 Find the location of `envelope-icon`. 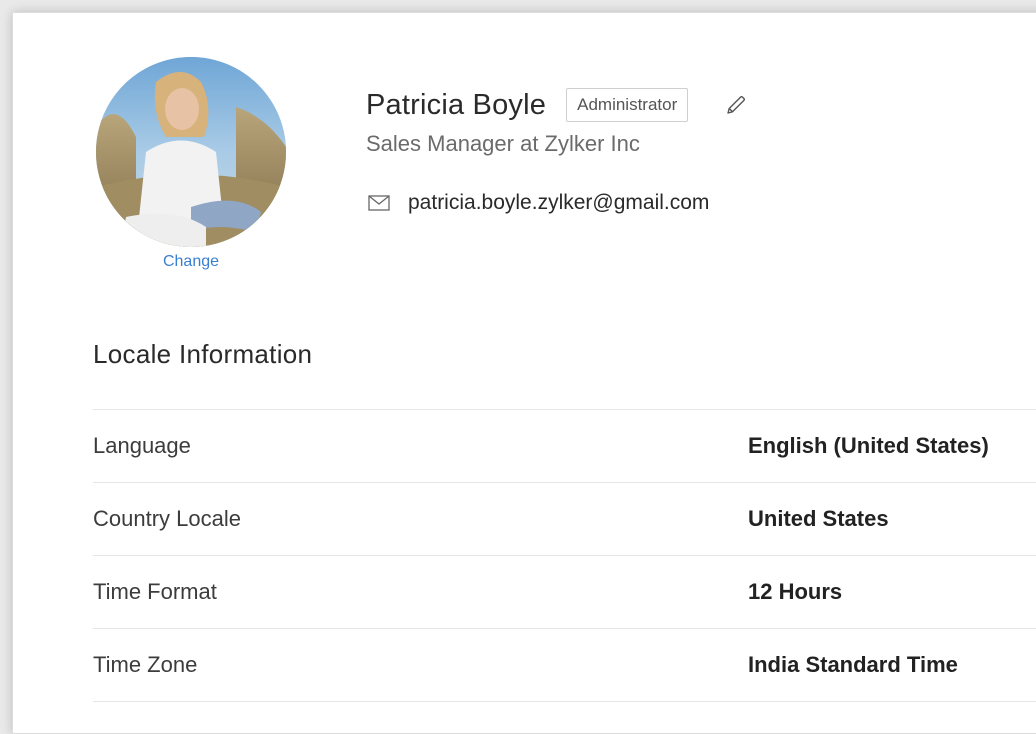

envelope-icon is located at coordinates (379, 203).